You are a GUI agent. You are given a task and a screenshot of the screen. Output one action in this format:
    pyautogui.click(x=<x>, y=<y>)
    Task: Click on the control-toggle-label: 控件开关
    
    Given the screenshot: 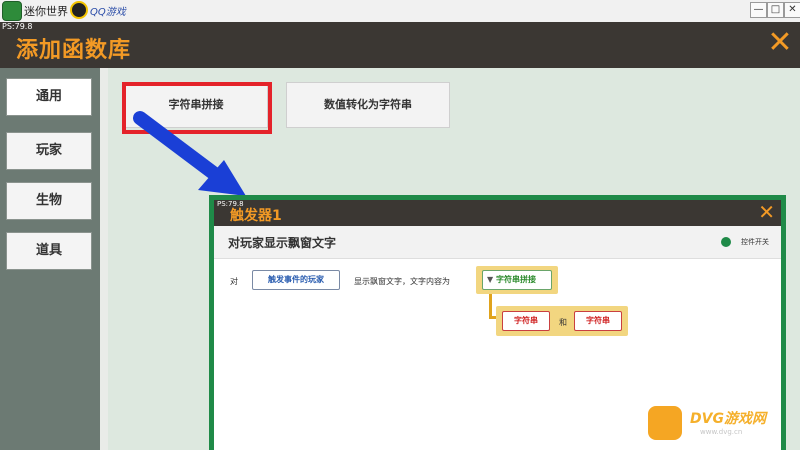 What is the action you would take?
    pyautogui.click(x=755, y=242)
    